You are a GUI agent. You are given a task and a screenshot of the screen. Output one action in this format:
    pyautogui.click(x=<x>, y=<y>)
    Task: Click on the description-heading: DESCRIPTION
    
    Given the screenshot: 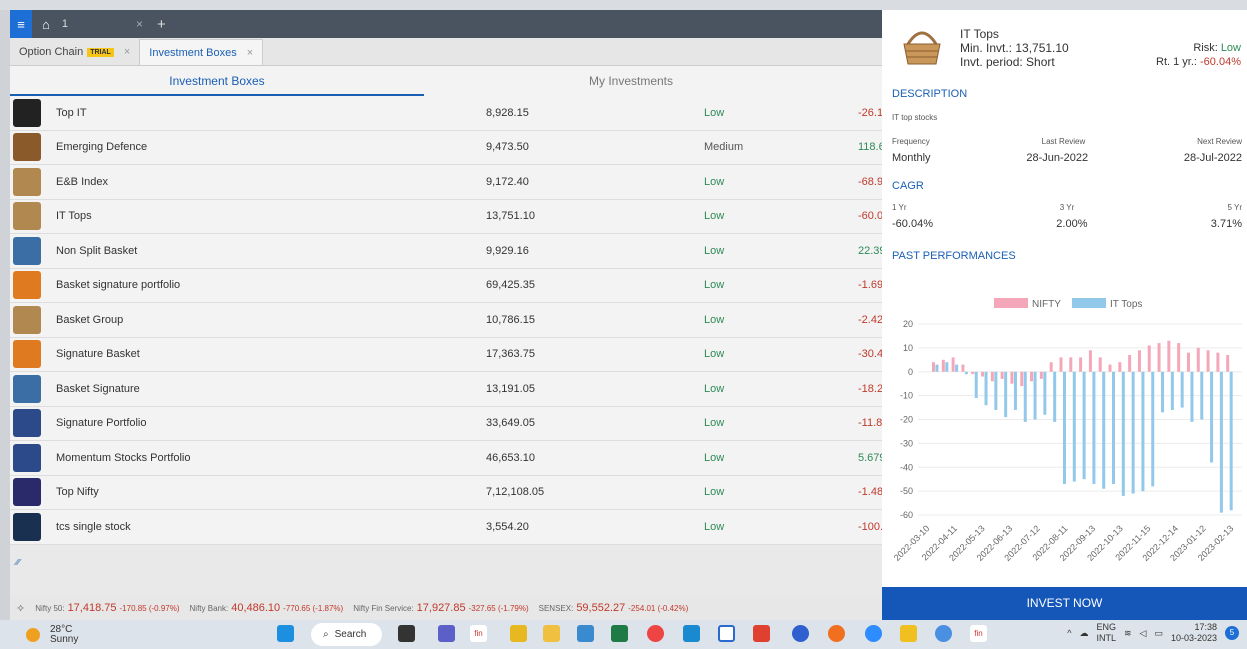 What is the action you would take?
    pyautogui.click(x=930, y=94)
    